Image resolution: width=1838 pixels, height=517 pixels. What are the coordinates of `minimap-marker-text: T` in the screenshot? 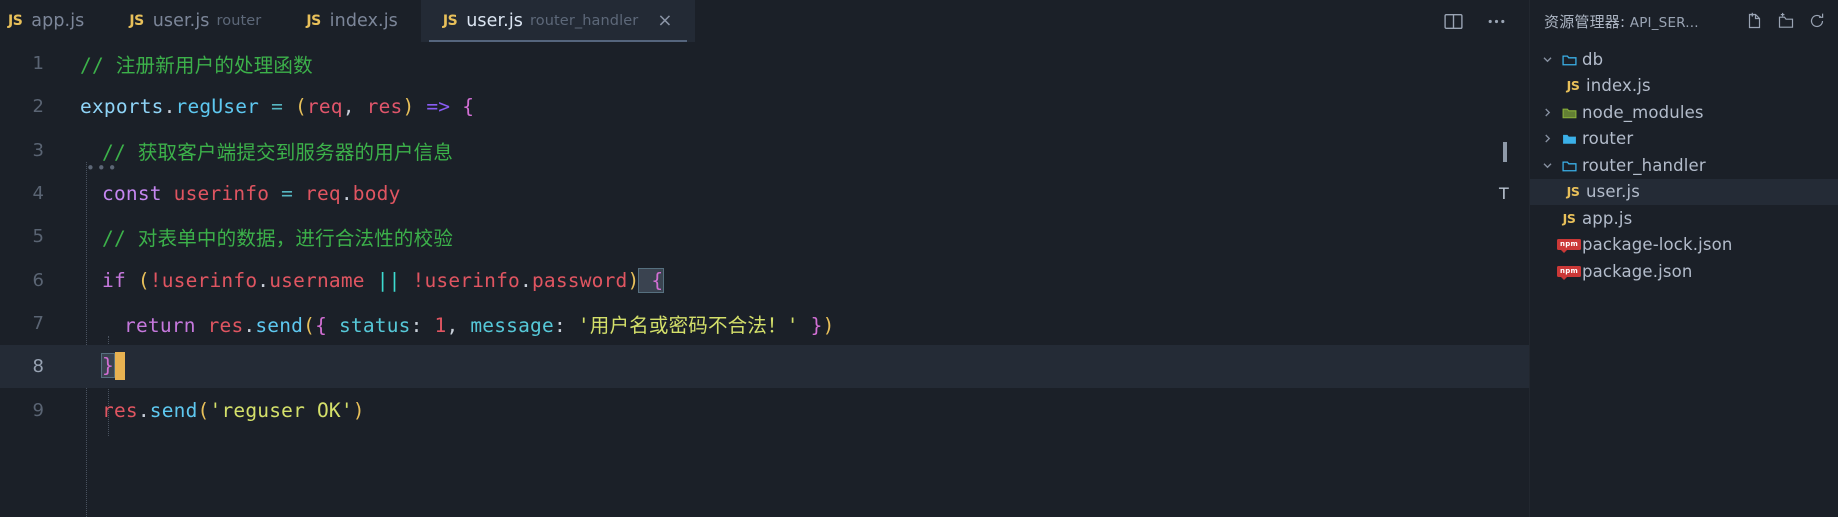 It's located at (1504, 193).